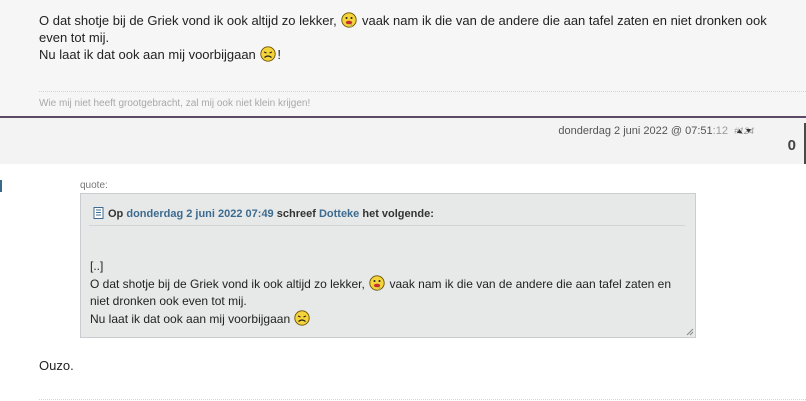  What do you see at coordinates (296, 214) in the screenshot?
I see `quote-wrote: schreef` at bounding box center [296, 214].